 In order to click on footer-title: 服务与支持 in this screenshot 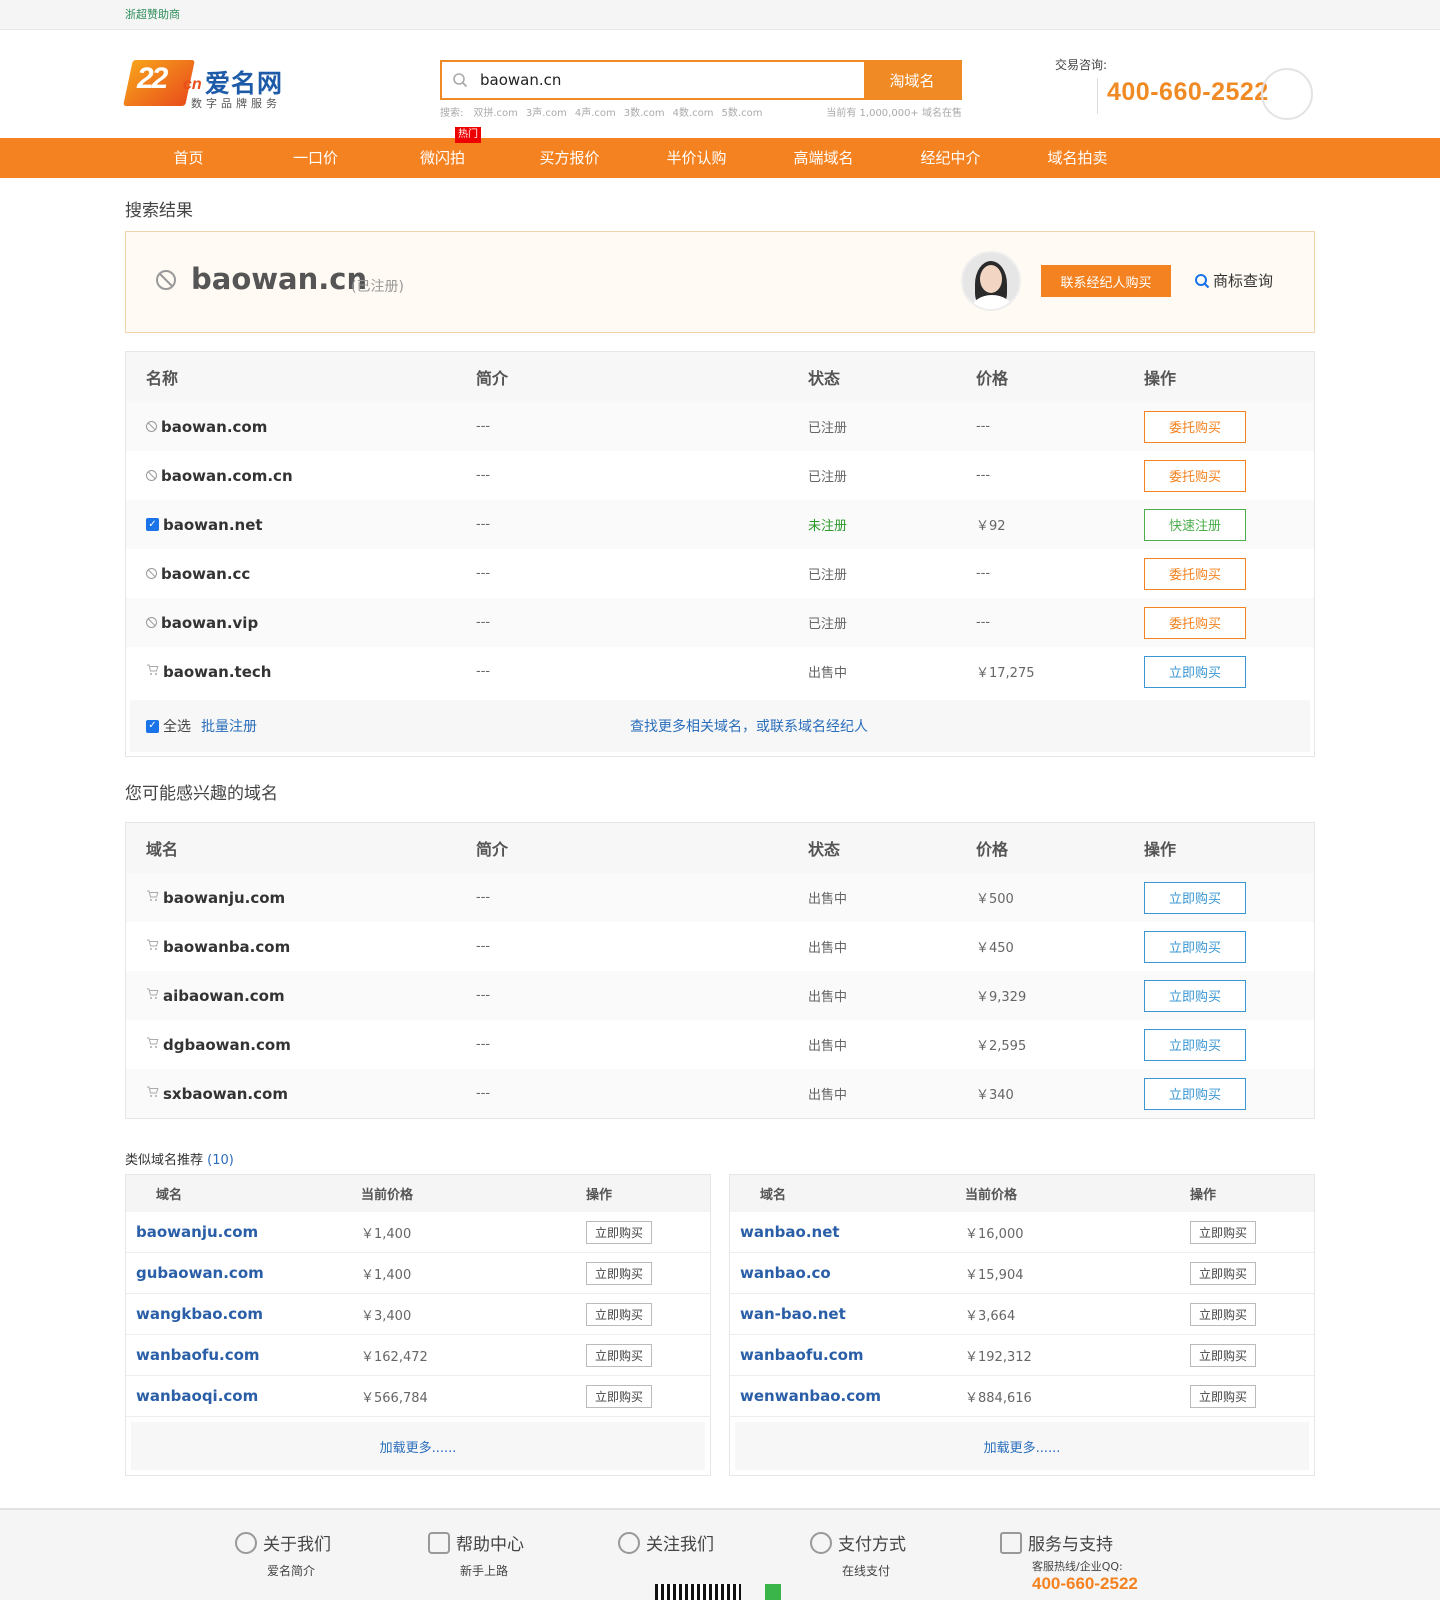, I will do `click(1070, 1542)`.